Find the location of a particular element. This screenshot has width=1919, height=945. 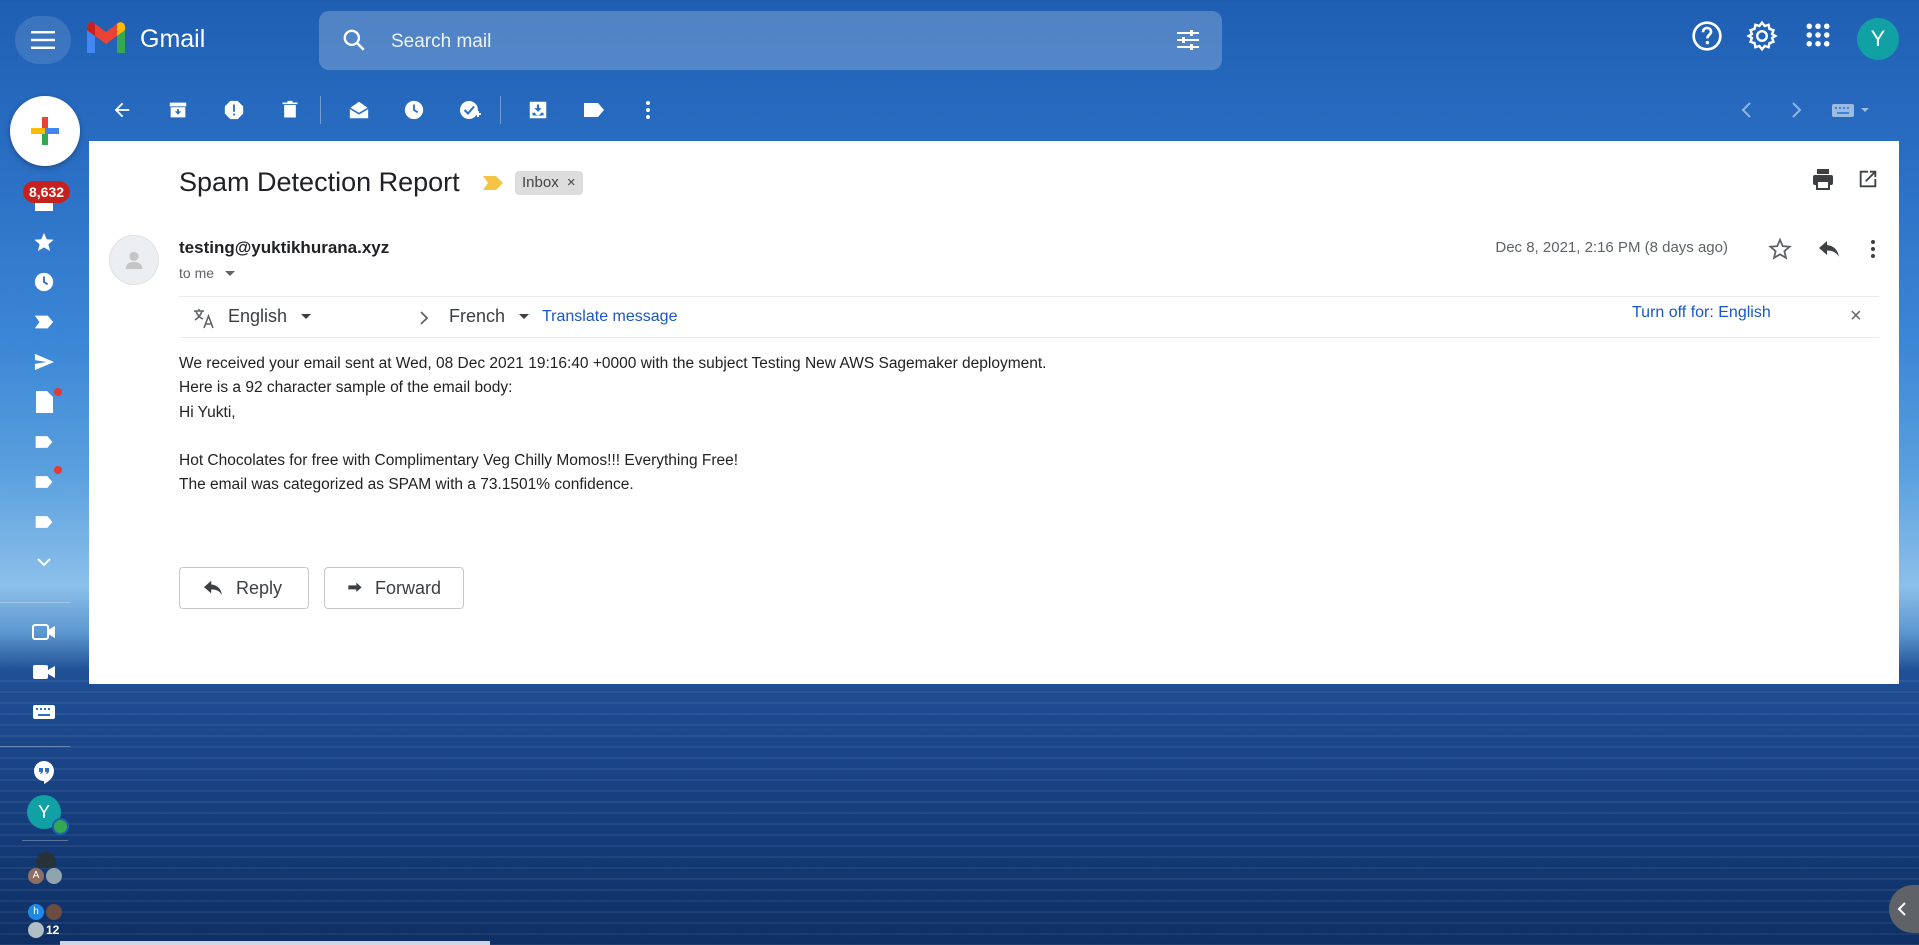

inbox-label-chip: Inbox × is located at coordinates (549, 183).